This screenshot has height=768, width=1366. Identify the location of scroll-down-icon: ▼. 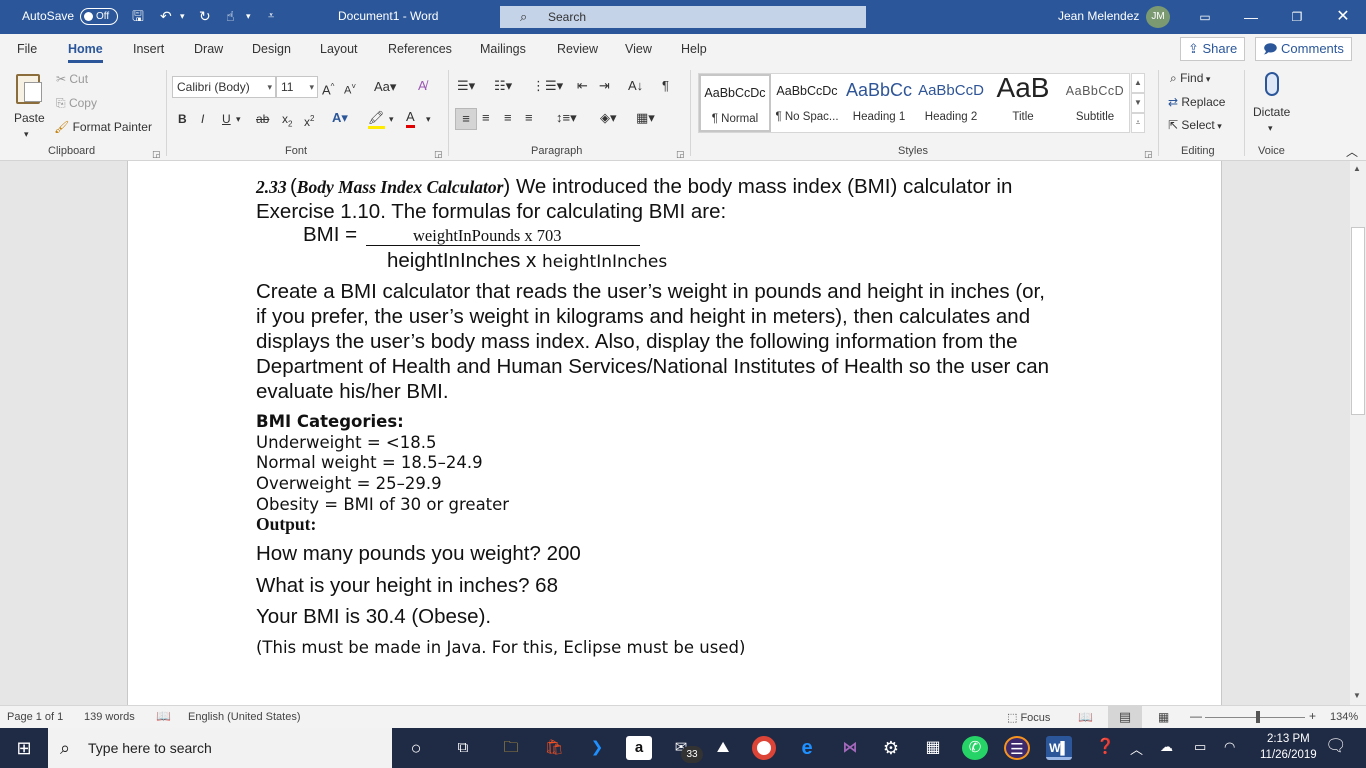
(1357, 695).